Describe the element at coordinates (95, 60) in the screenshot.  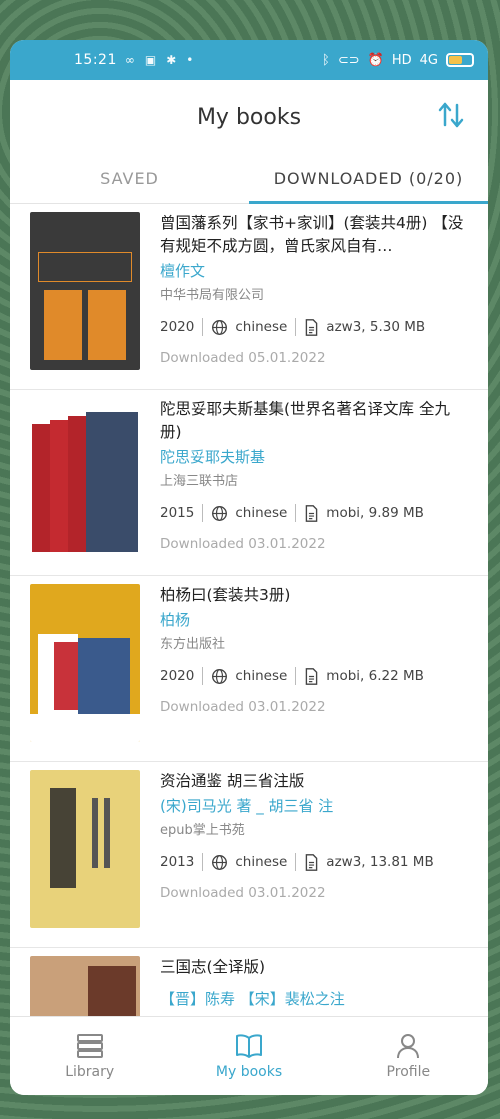
I see `status-time: 15:21` at that location.